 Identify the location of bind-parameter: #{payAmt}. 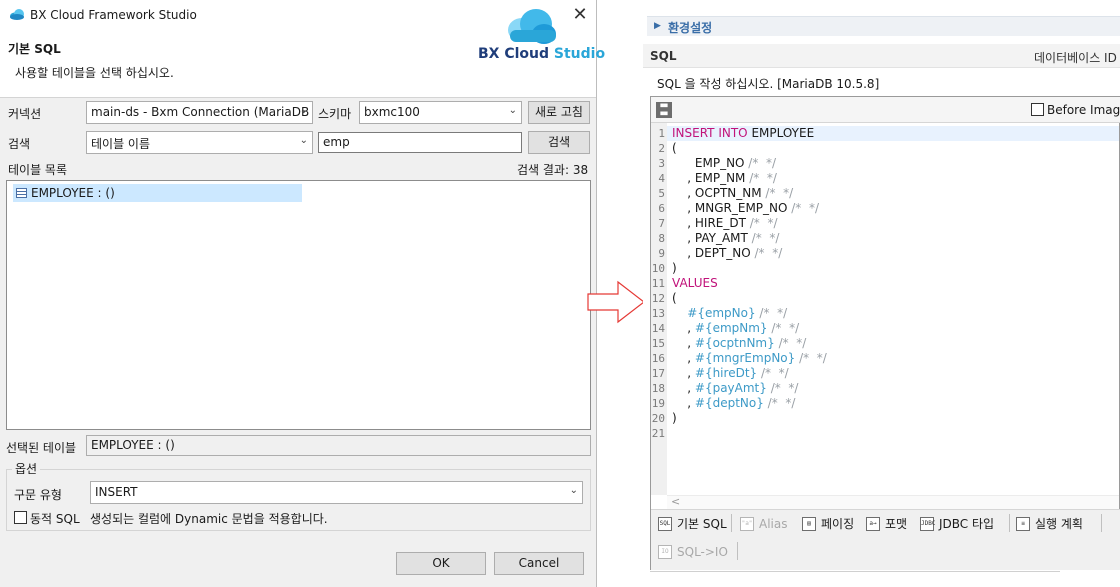
(730, 388).